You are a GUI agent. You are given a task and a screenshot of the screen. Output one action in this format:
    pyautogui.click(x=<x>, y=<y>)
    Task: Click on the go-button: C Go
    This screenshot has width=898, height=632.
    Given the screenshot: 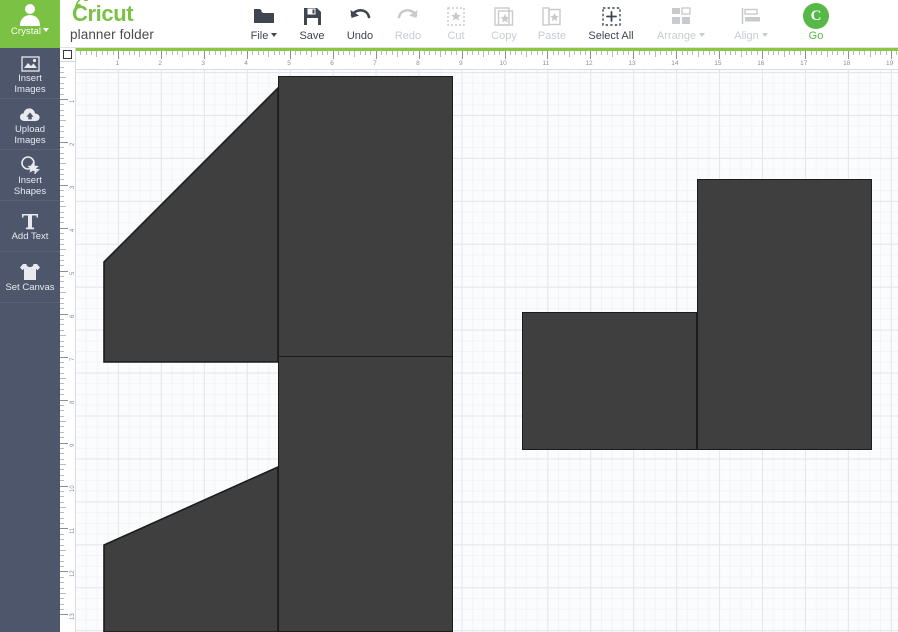 What is the action you would take?
    pyautogui.click(x=816, y=24)
    